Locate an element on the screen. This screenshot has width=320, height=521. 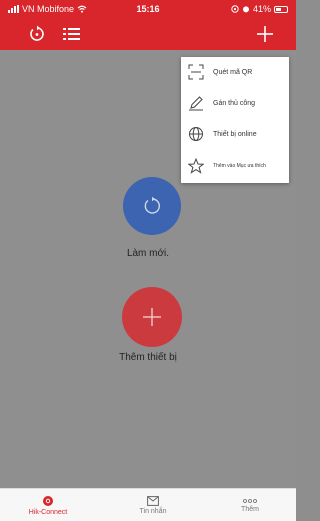
add-device-button is located at coordinates (152, 317).